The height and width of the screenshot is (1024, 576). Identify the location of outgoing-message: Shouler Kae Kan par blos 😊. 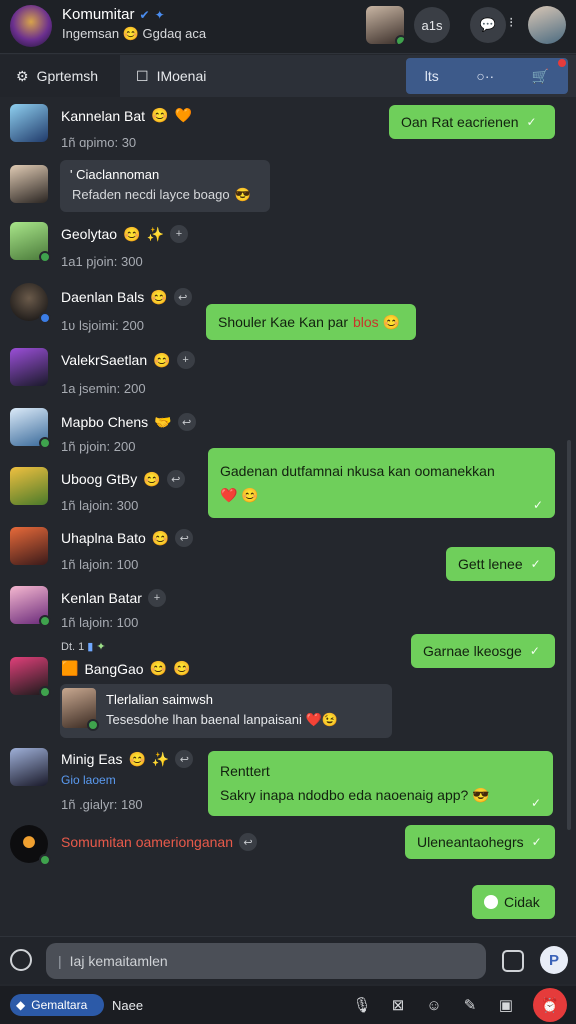
(311, 322).